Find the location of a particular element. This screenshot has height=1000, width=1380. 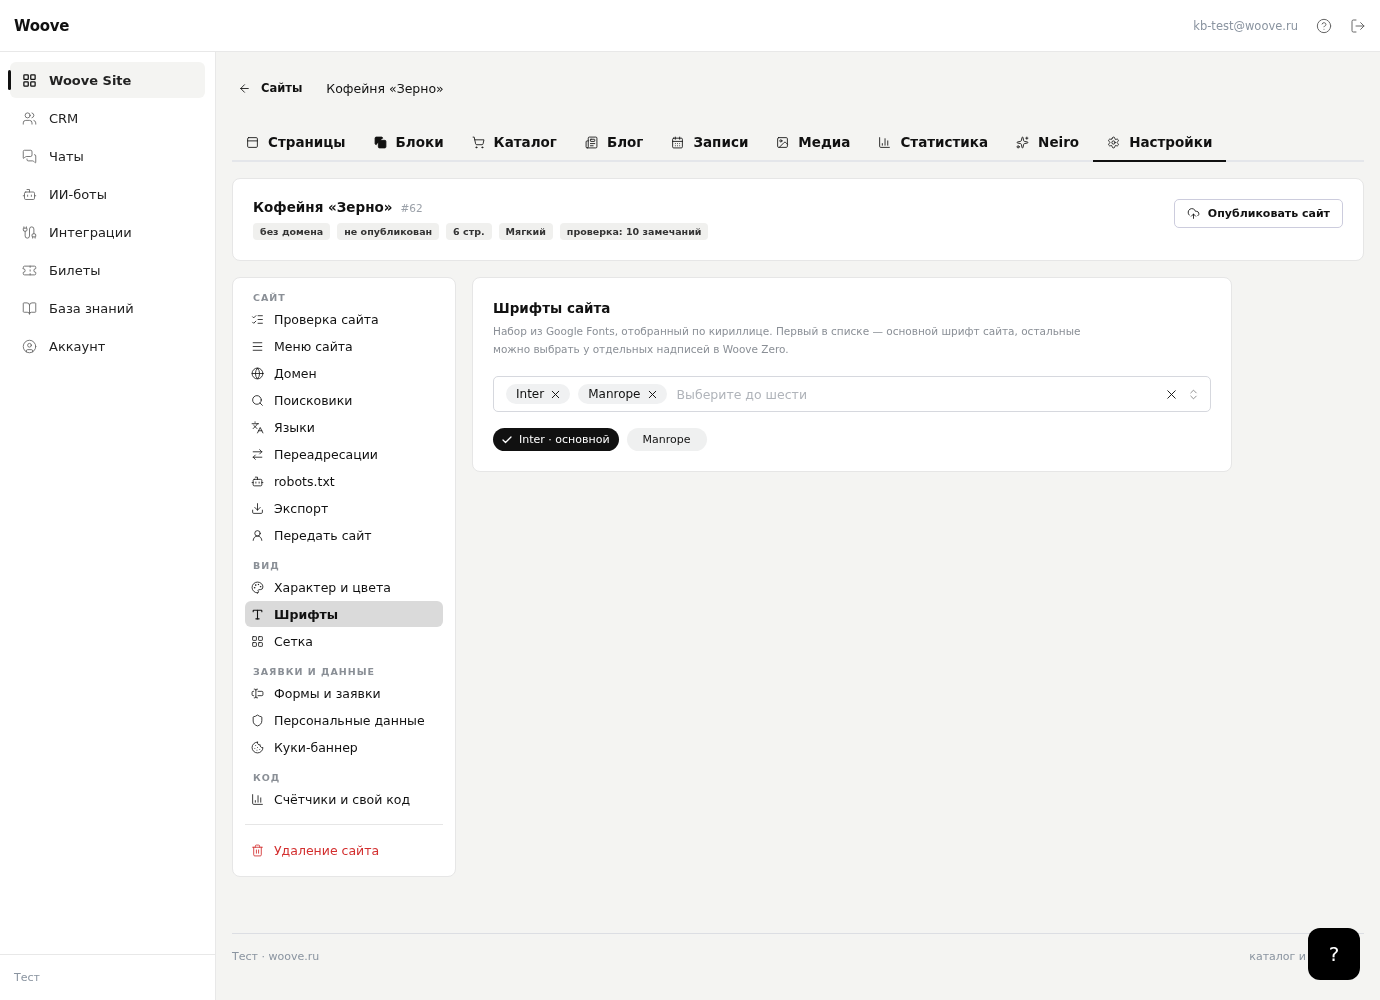

logout-icon is located at coordinates (1358, 25).